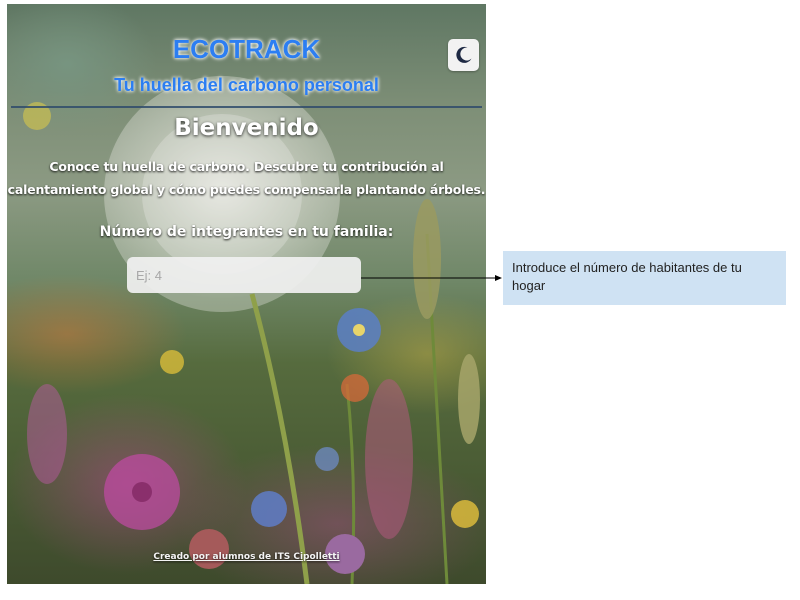 The height and width of the screenshot is (600, 800). I want to click on header-divider, so click(246, 107).